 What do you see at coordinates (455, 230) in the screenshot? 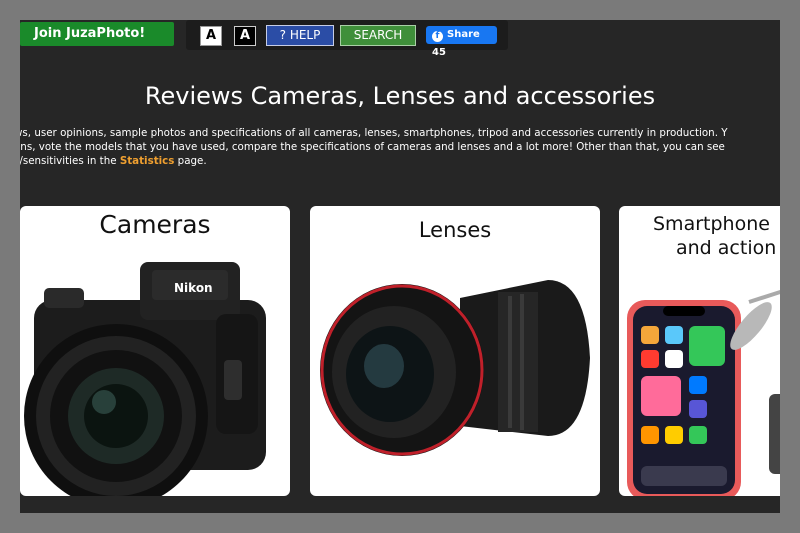
I see `card-title-lenses: Lenses` at bounding box center [455, 230].